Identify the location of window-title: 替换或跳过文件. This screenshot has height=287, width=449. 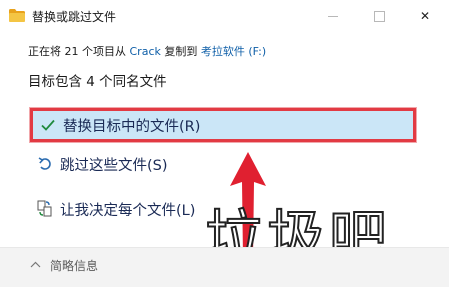
(74, 17).